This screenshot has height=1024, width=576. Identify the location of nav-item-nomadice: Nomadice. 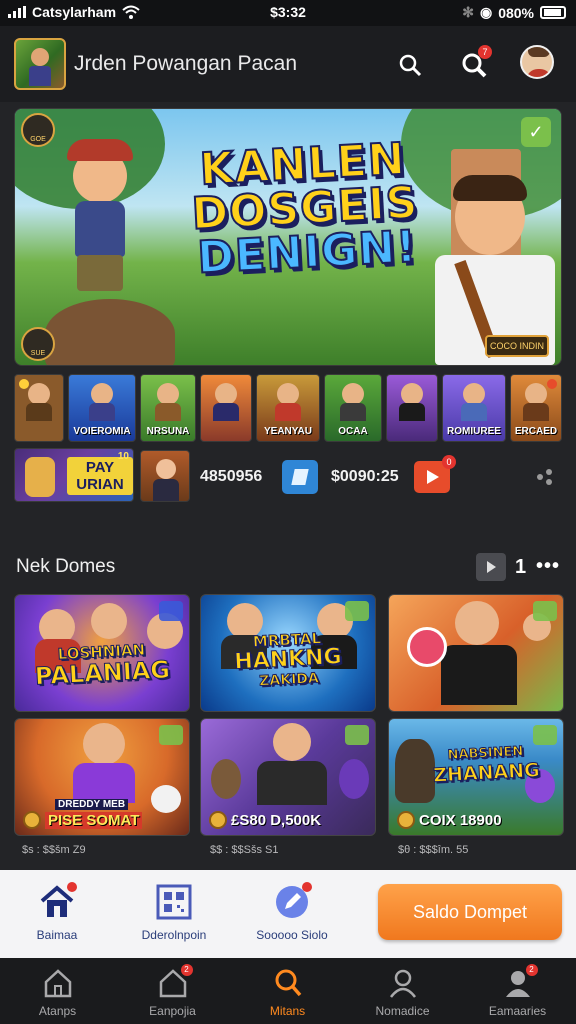
(402, 993).